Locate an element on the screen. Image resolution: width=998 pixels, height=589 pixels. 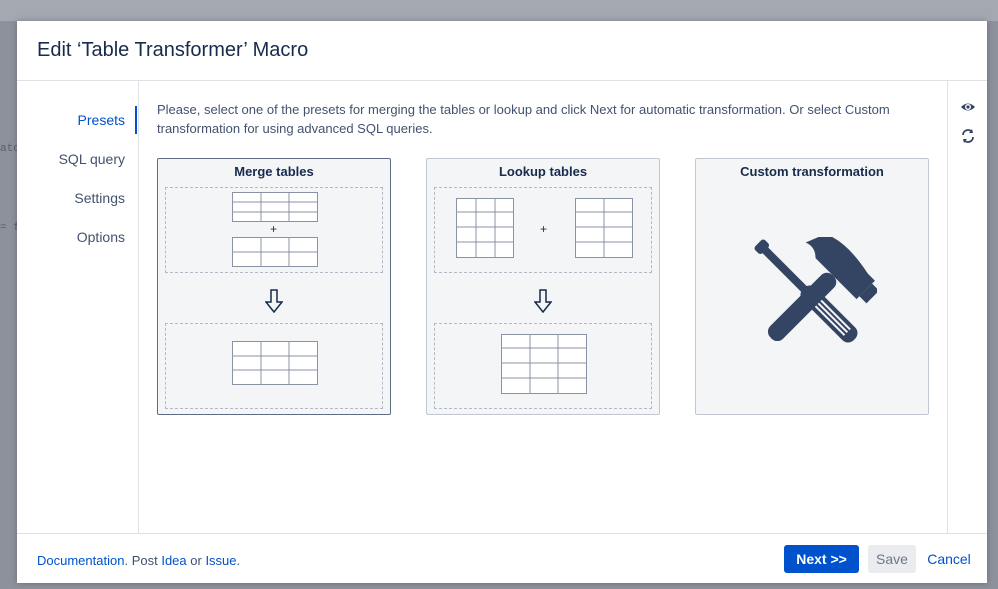
preset-card-custom-transformation: Custom transformation is located at coordinates (812, 286).